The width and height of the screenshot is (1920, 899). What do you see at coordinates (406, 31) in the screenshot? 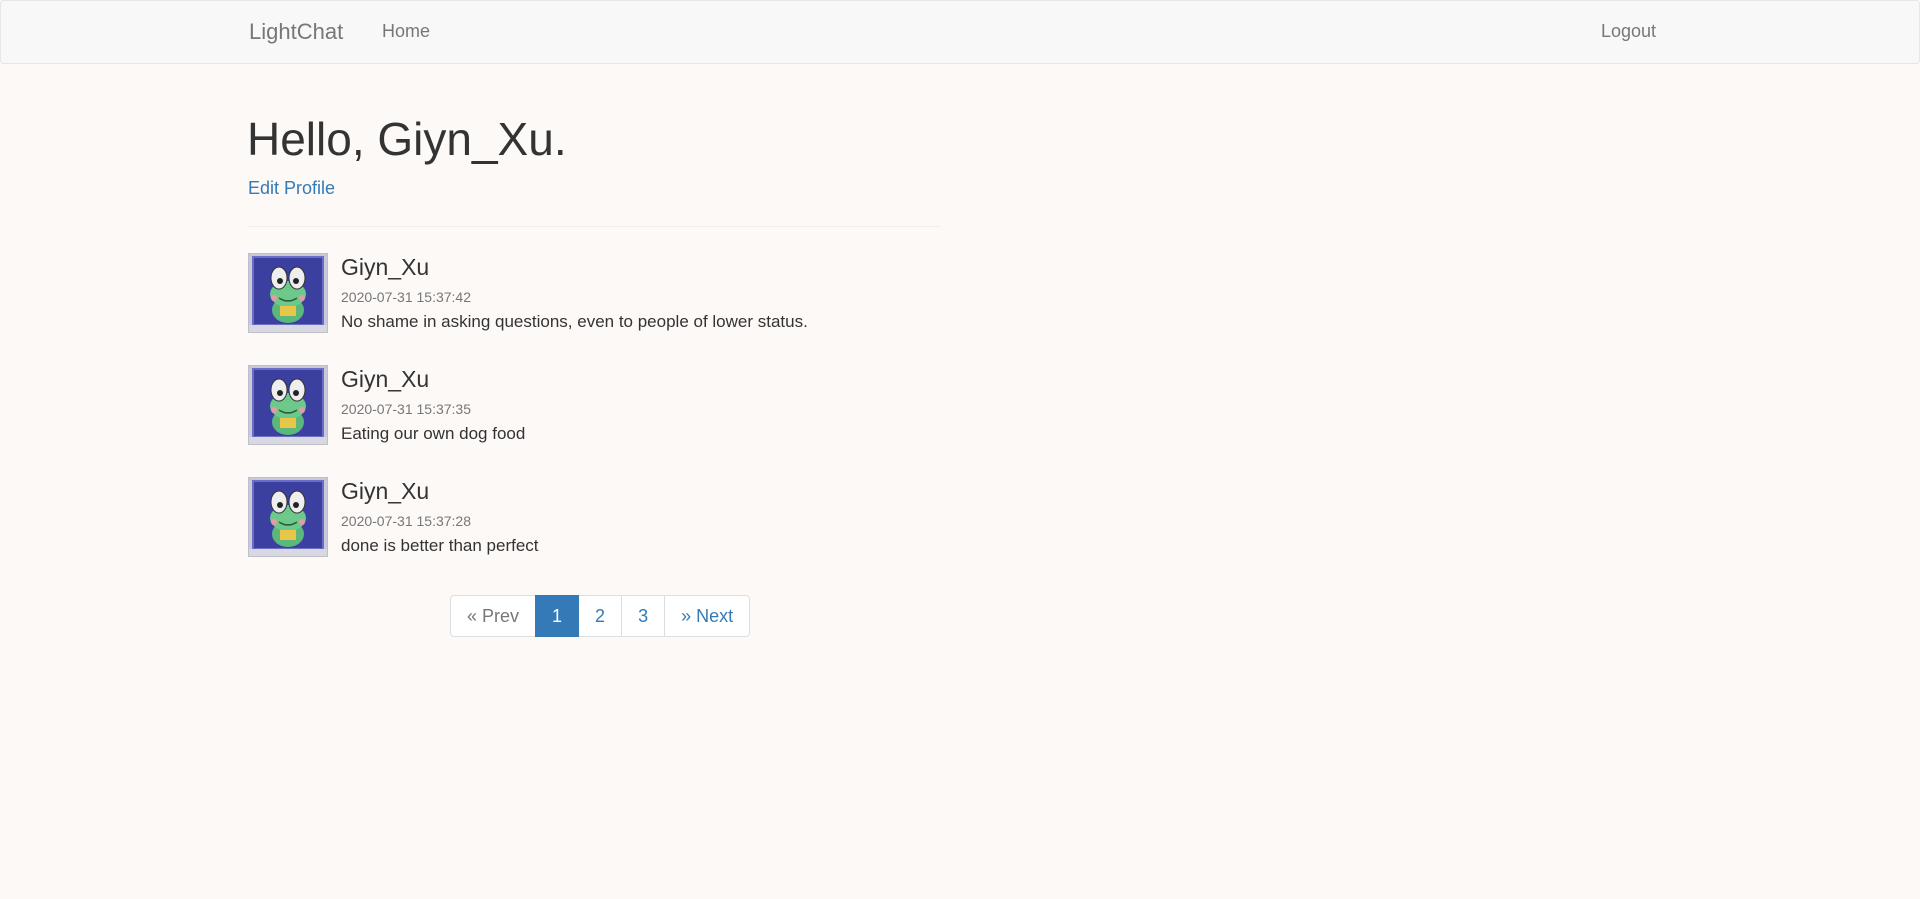
I see `nav-home-link: Home` at bounding box center [406, 31].